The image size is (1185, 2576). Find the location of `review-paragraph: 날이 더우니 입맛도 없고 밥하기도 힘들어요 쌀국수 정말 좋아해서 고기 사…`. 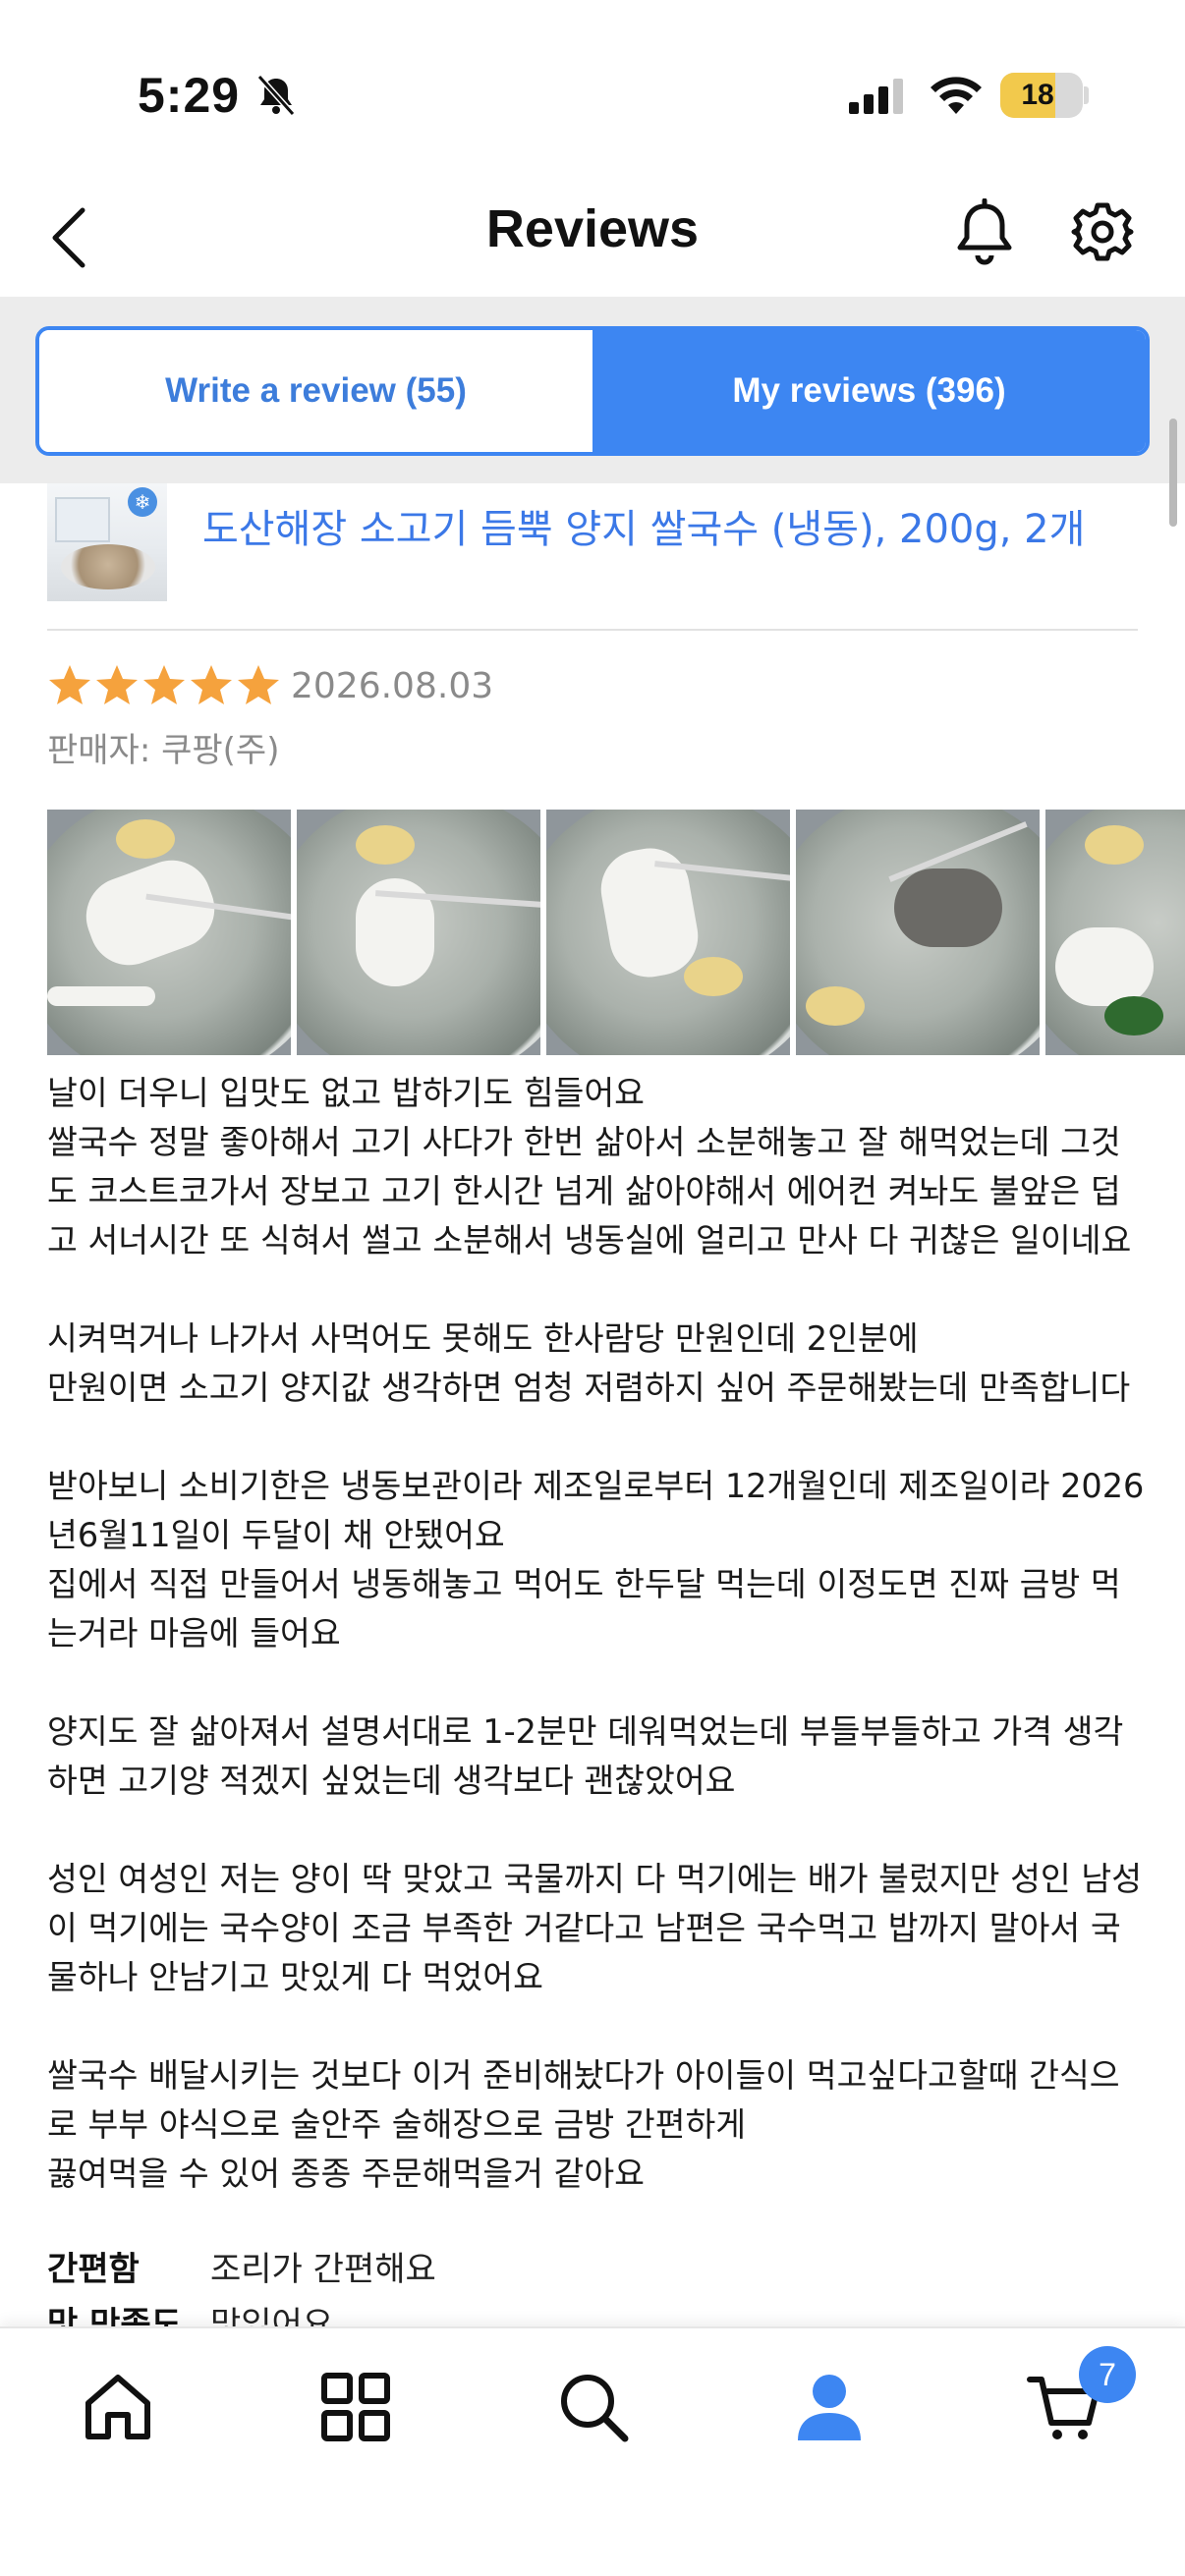

review-paragraph: 날이 더우니 입맛도 없고 밥하기도 힘들어요 쌀국수 정말 좋아해서 고기 사… is located at coordinates (590, 1167).